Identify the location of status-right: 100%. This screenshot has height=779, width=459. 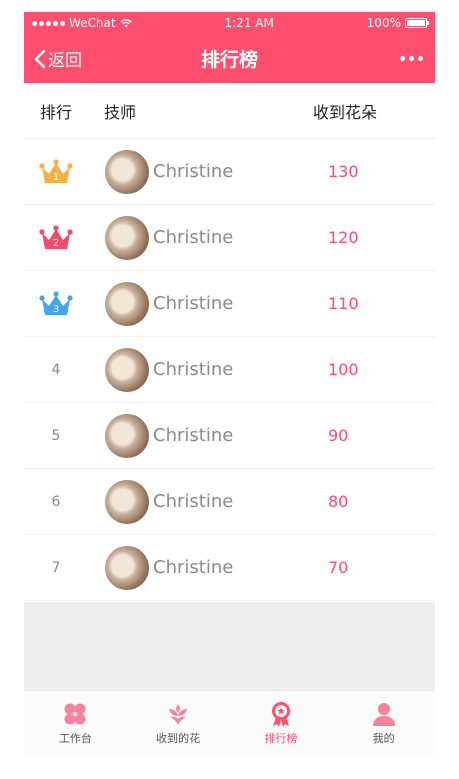
(397, 23).